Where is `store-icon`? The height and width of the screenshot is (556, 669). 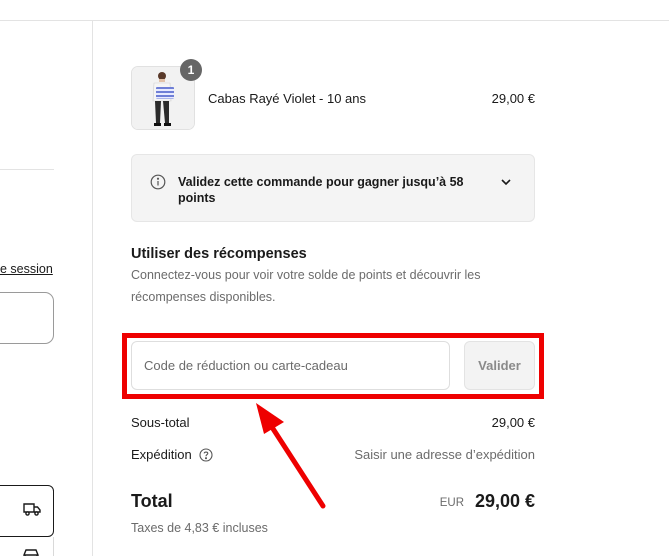 store-icon is located at coordinates (31, 552).